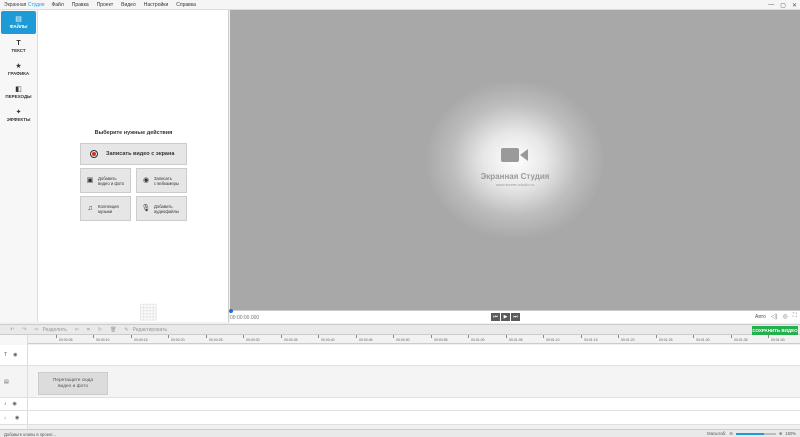  Describe the element at coordinates (775, 330) in the screenshot. I see `save-video-button: СОХРАНИТЬ ВИДЕО` at that location.